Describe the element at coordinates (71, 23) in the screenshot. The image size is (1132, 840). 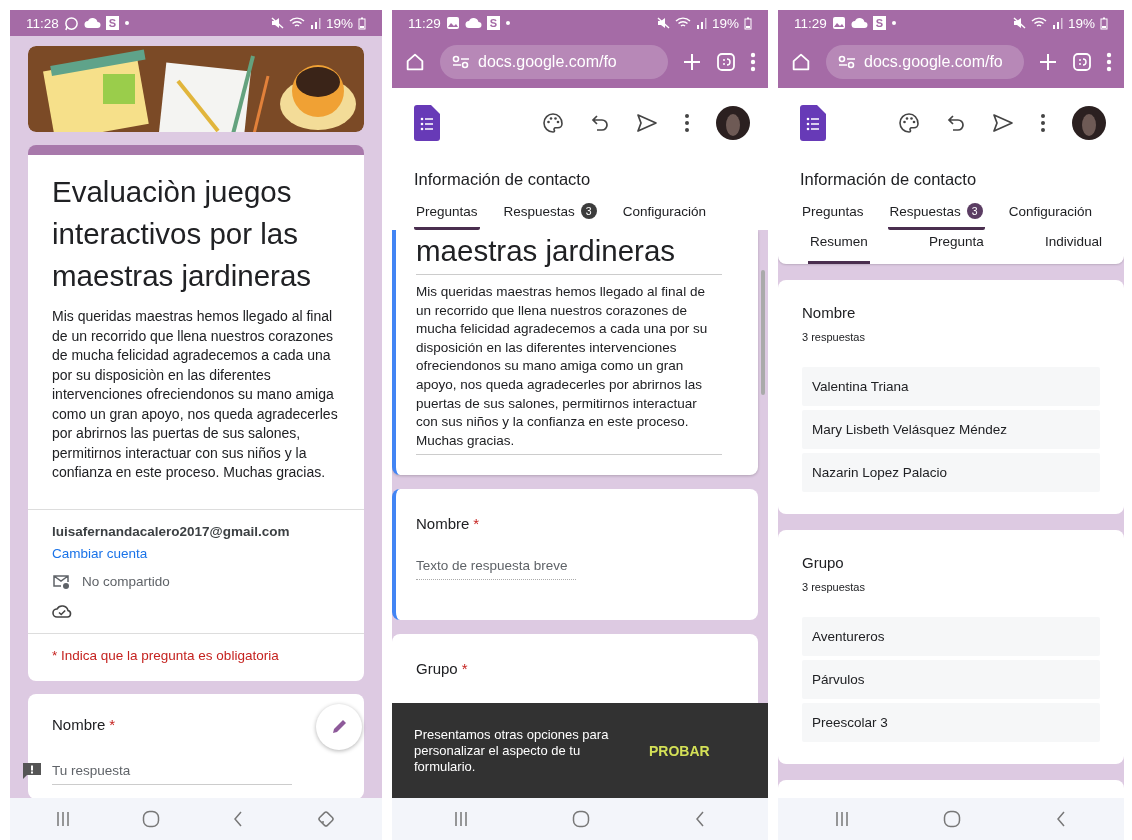
I see `chat-bubble-icon` at that location.